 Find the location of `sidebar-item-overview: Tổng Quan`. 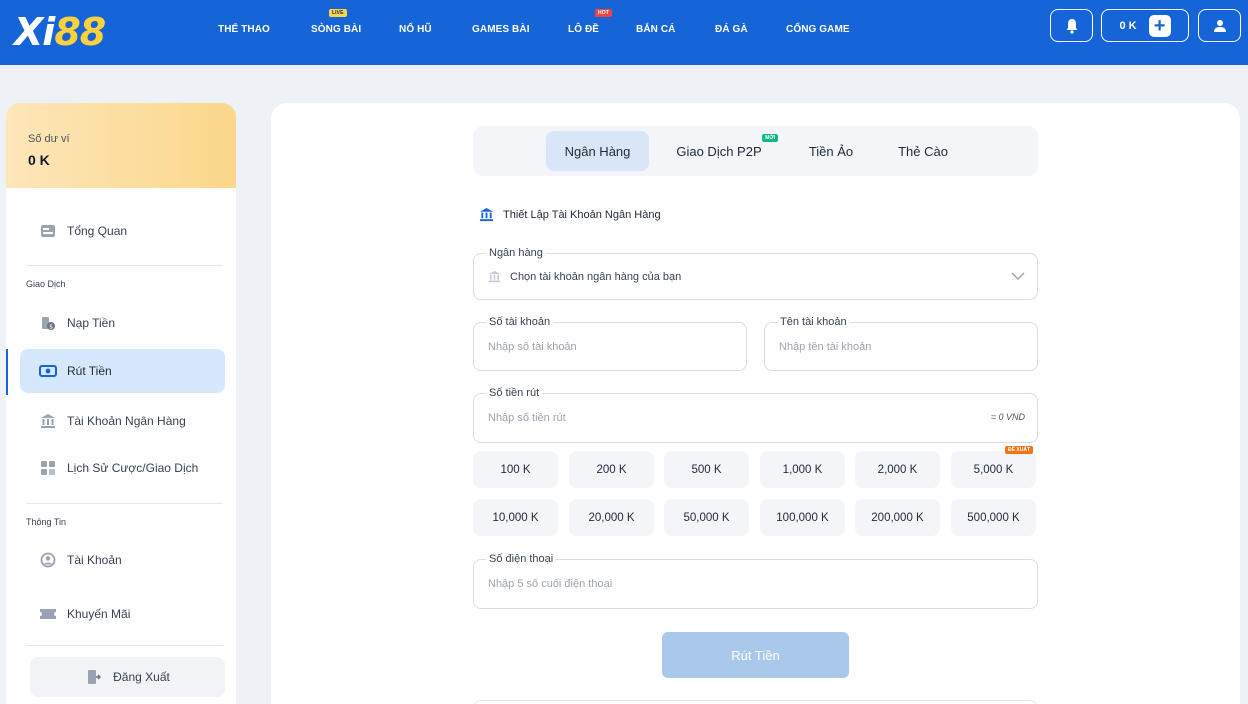

sidebar-item-overview: Tổng Quan is located at coordinates (122, 231).